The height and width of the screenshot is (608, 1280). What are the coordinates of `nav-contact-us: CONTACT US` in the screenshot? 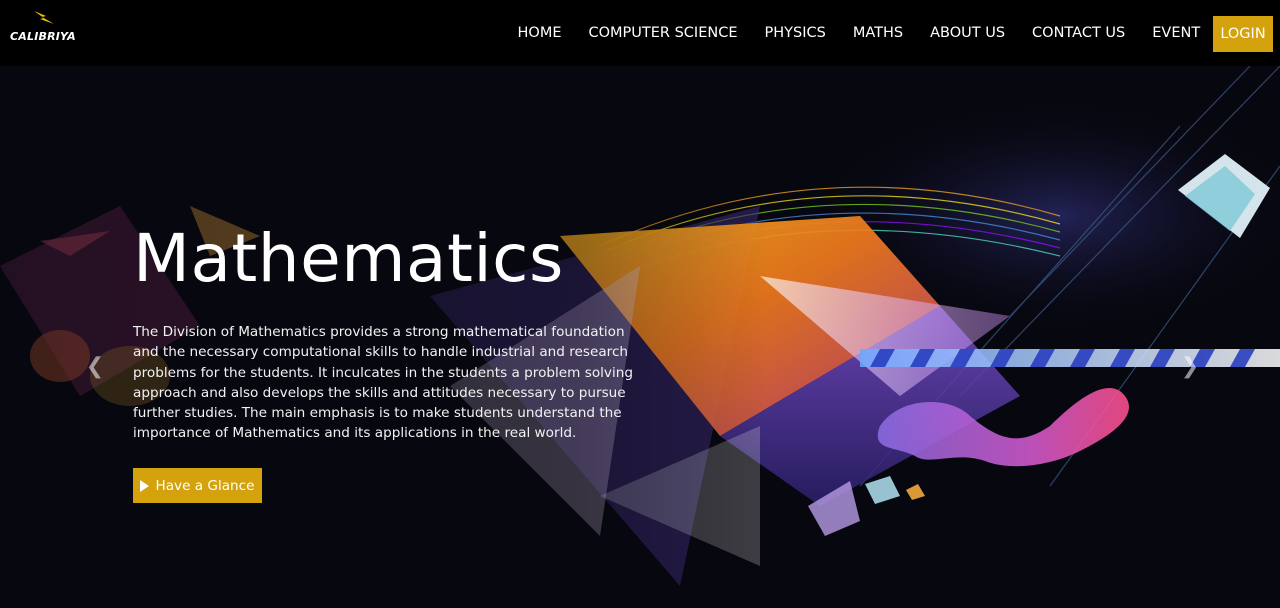 It's located at (1078, 33).